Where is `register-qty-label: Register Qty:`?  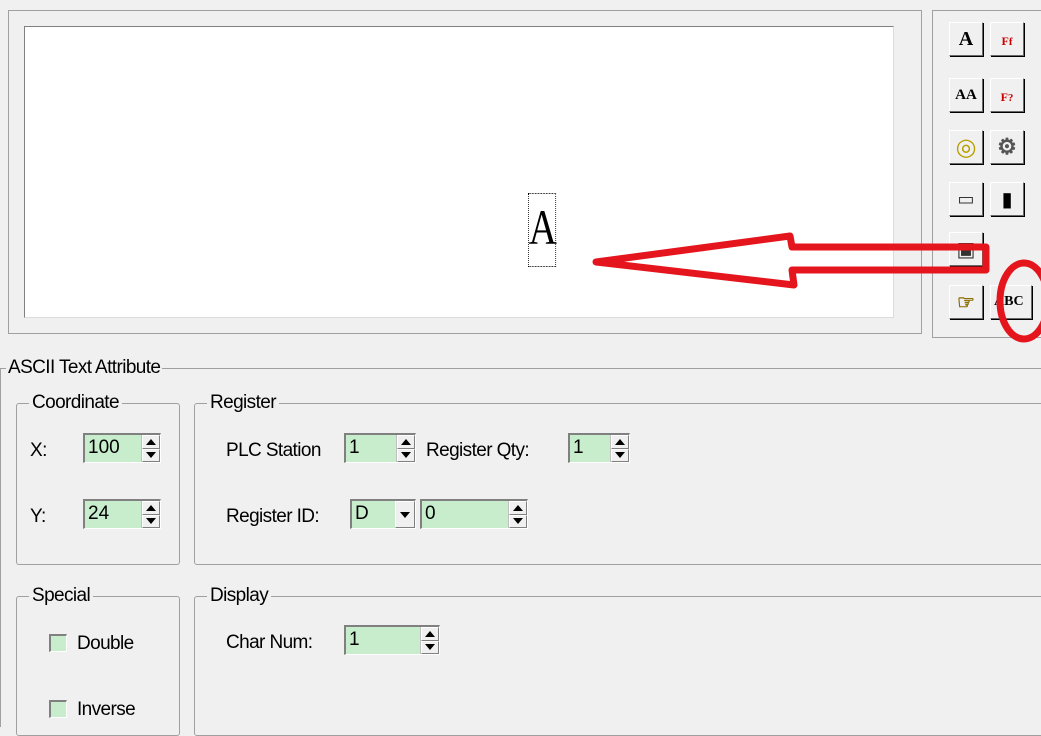 register-qty-label: Register Qty: is located at coordinates (478, 450).